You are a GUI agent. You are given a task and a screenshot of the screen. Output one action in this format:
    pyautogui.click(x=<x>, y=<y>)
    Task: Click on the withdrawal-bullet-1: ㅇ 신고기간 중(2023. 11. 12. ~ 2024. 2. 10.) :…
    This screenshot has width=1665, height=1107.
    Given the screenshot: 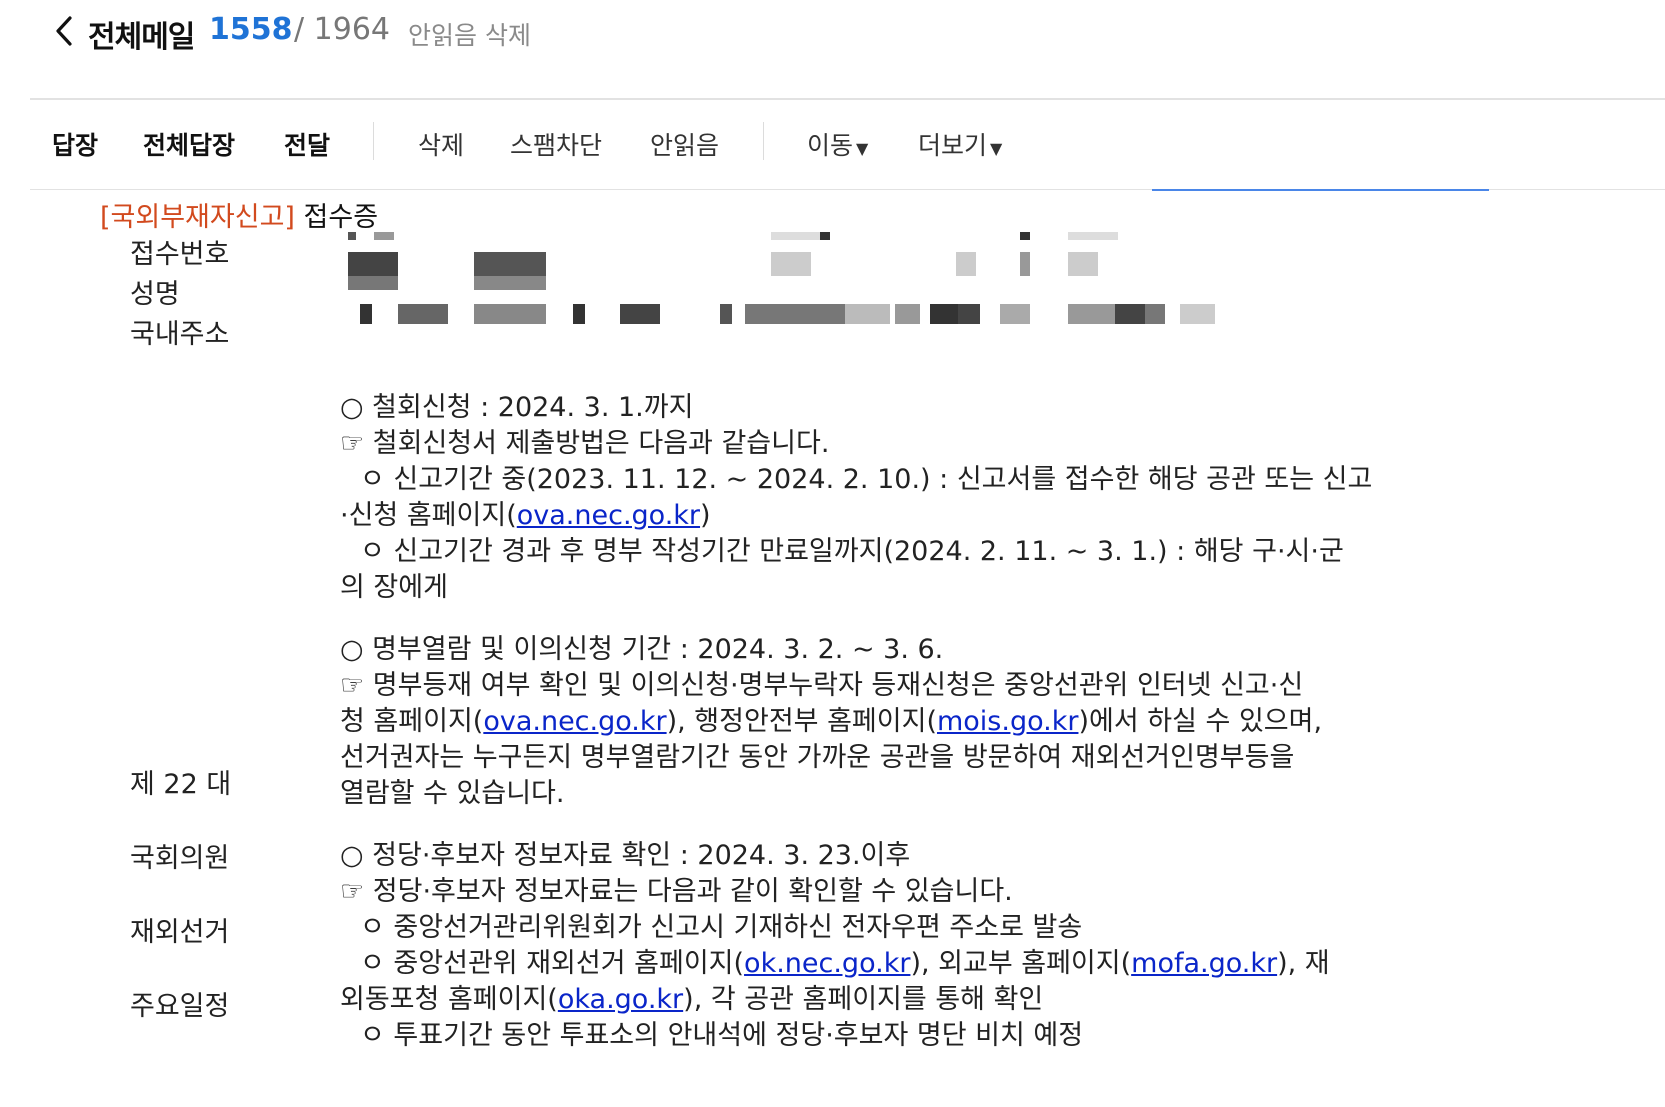 What is the action you would take?
    pyautogui.click(x=866, y=479)
    